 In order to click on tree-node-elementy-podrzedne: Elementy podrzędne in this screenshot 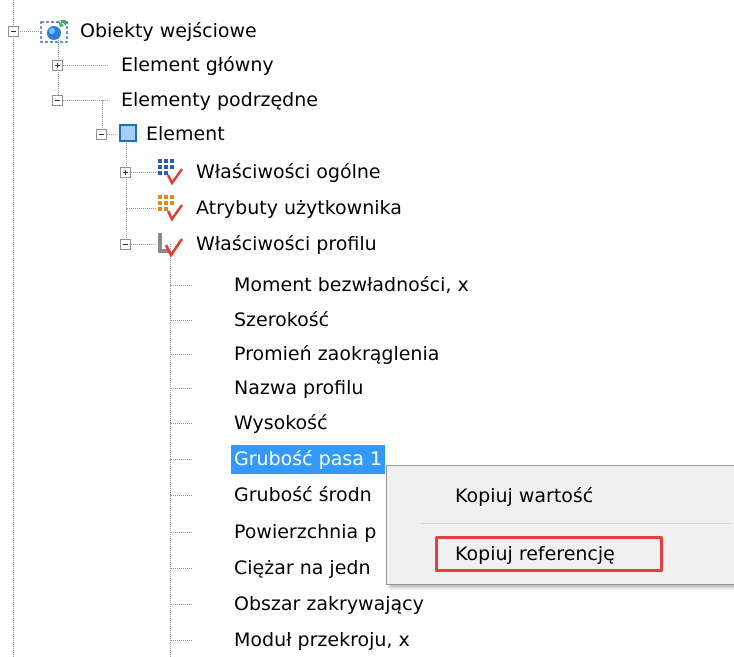, I will do `click(219, 100)`.